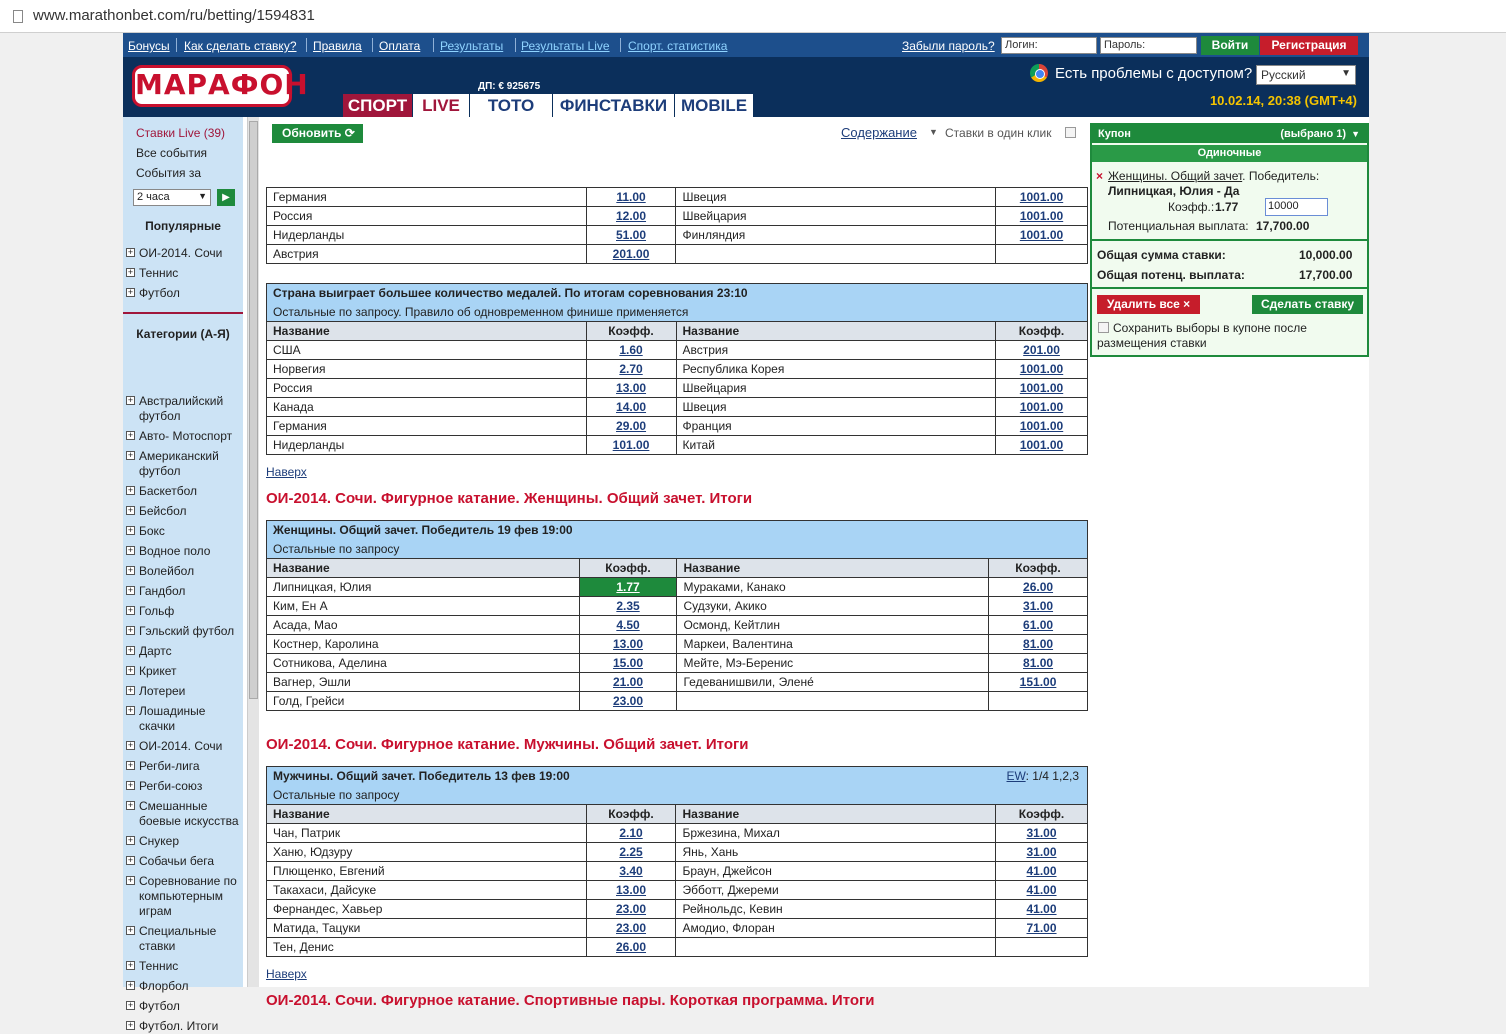 The image size is (1506, 1034). Describe the element at coordinates (183, 464) in the screenshot. I see `sidebar-category-item: + Американский футбол` at that location.